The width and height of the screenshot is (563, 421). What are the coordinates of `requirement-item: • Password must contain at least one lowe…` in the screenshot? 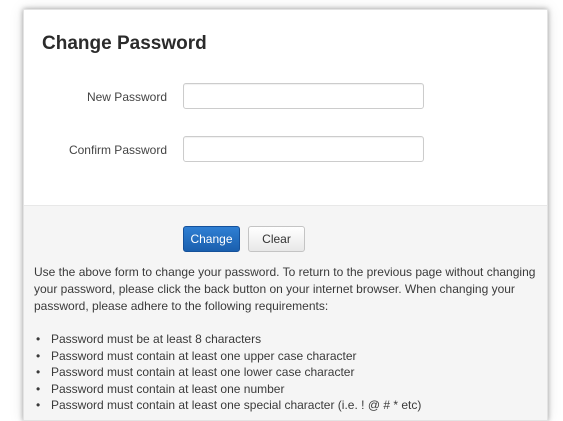 It's located at (286, 372).